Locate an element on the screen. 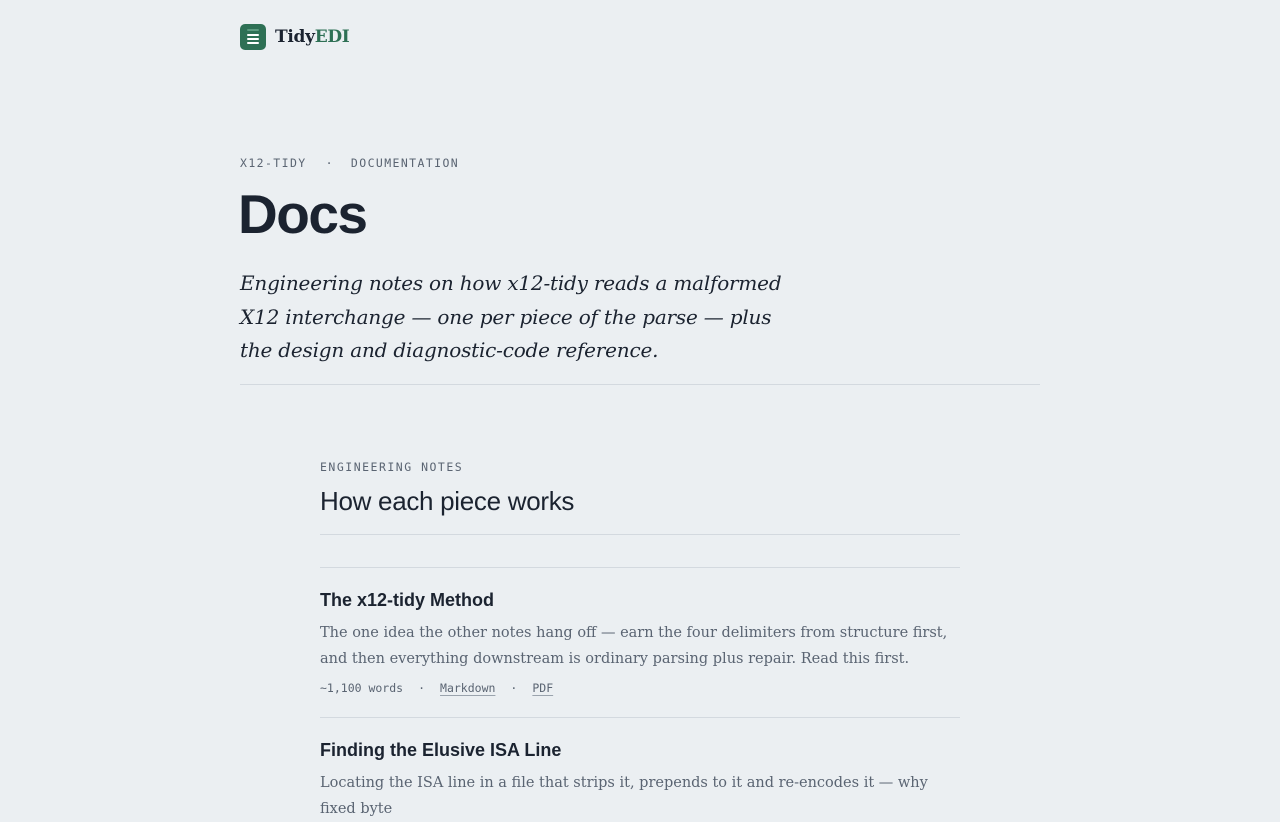 The width and height of the screenshot is (1280, 822). section-eyebrow: ENGINEERING NOTES is located at coordinates (392, 467).